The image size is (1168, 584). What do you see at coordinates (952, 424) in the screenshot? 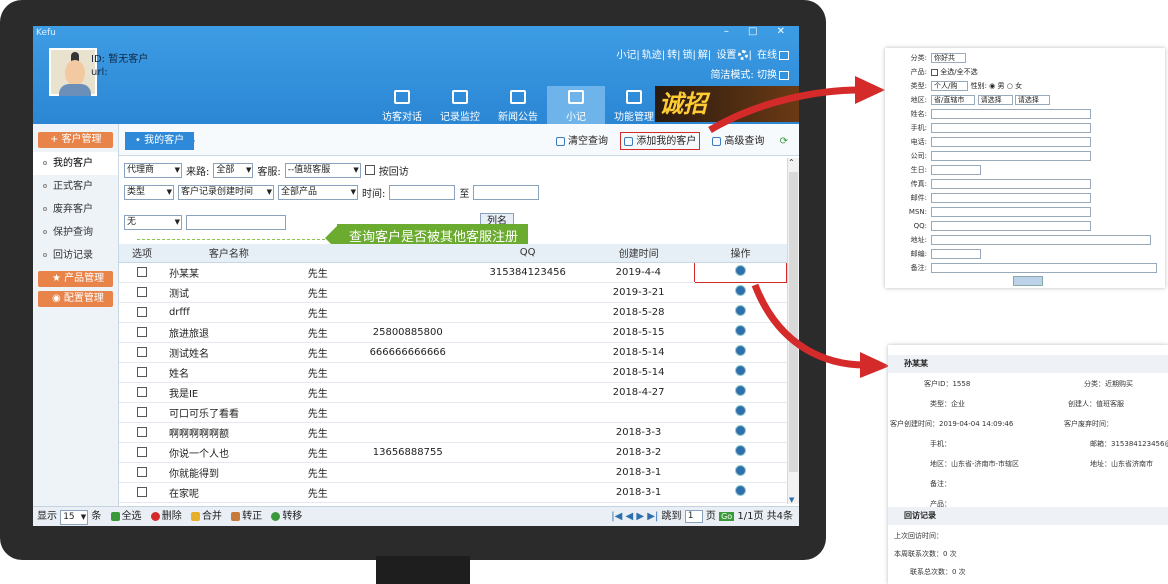
I see `detail-created-time: 客户创建时间：2019-04-04 14:09:46` at bounding box center [952, 424].